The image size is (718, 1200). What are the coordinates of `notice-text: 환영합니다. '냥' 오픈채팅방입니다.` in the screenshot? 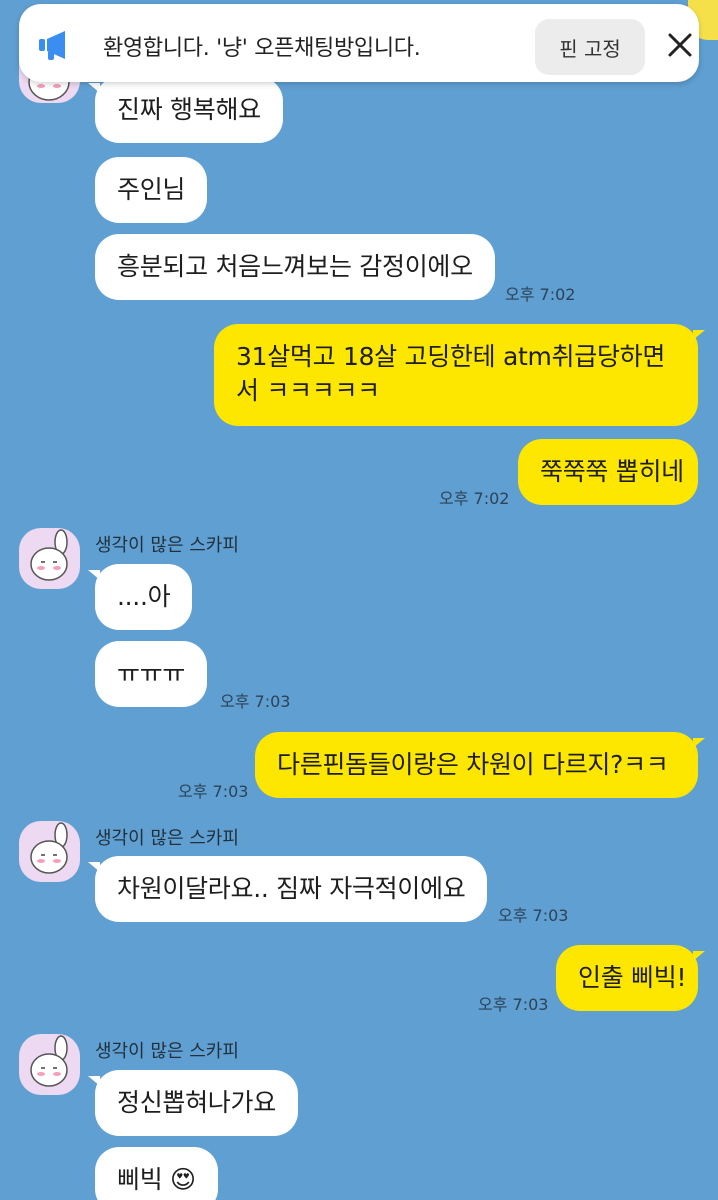 It's located at (262, 48).